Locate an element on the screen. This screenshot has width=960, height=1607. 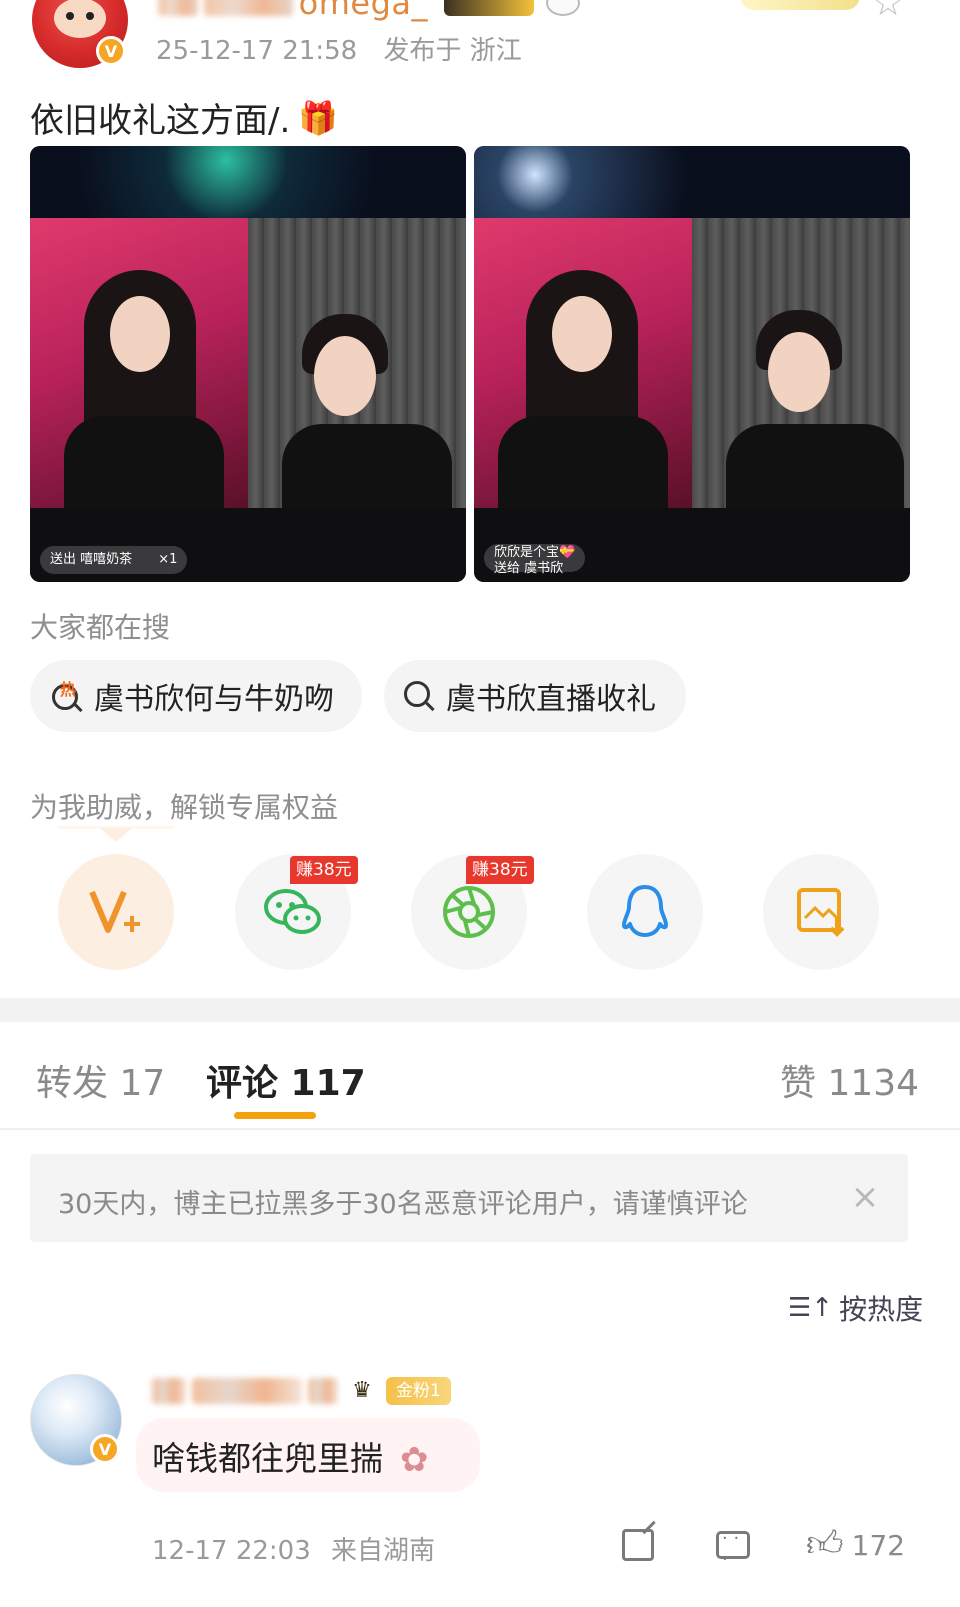
tab-repost: 转发 17 is located at coordinates (100, 1080).